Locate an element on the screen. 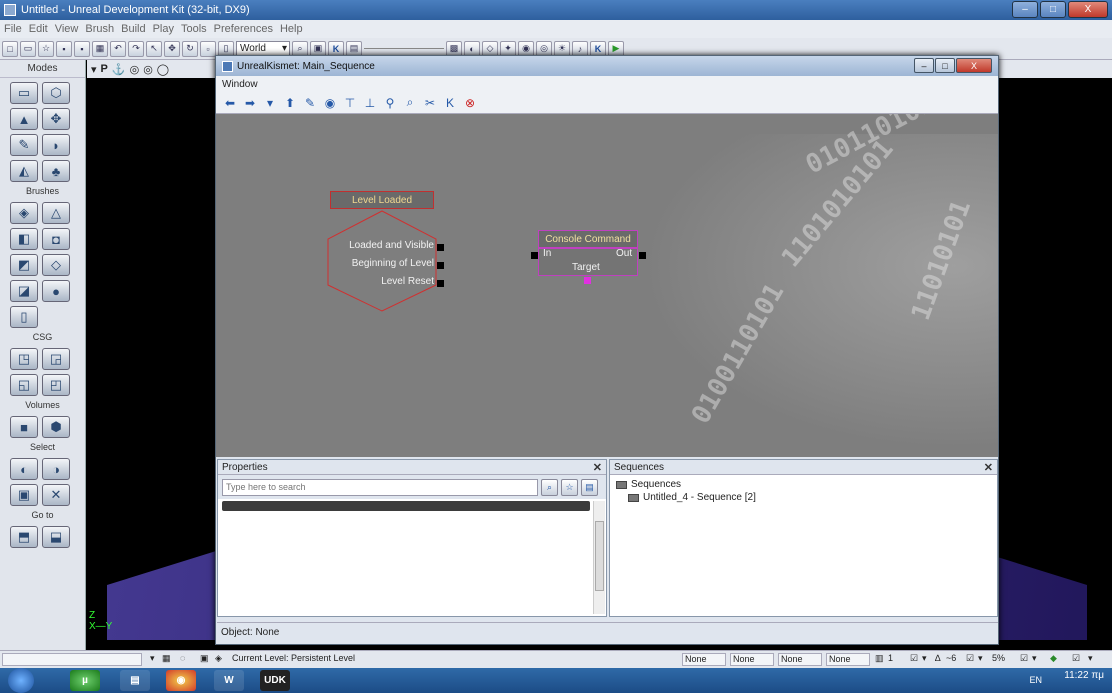 This screenshot has height=693, width=1112. close-button: X is located at coordinates (1088, 9).